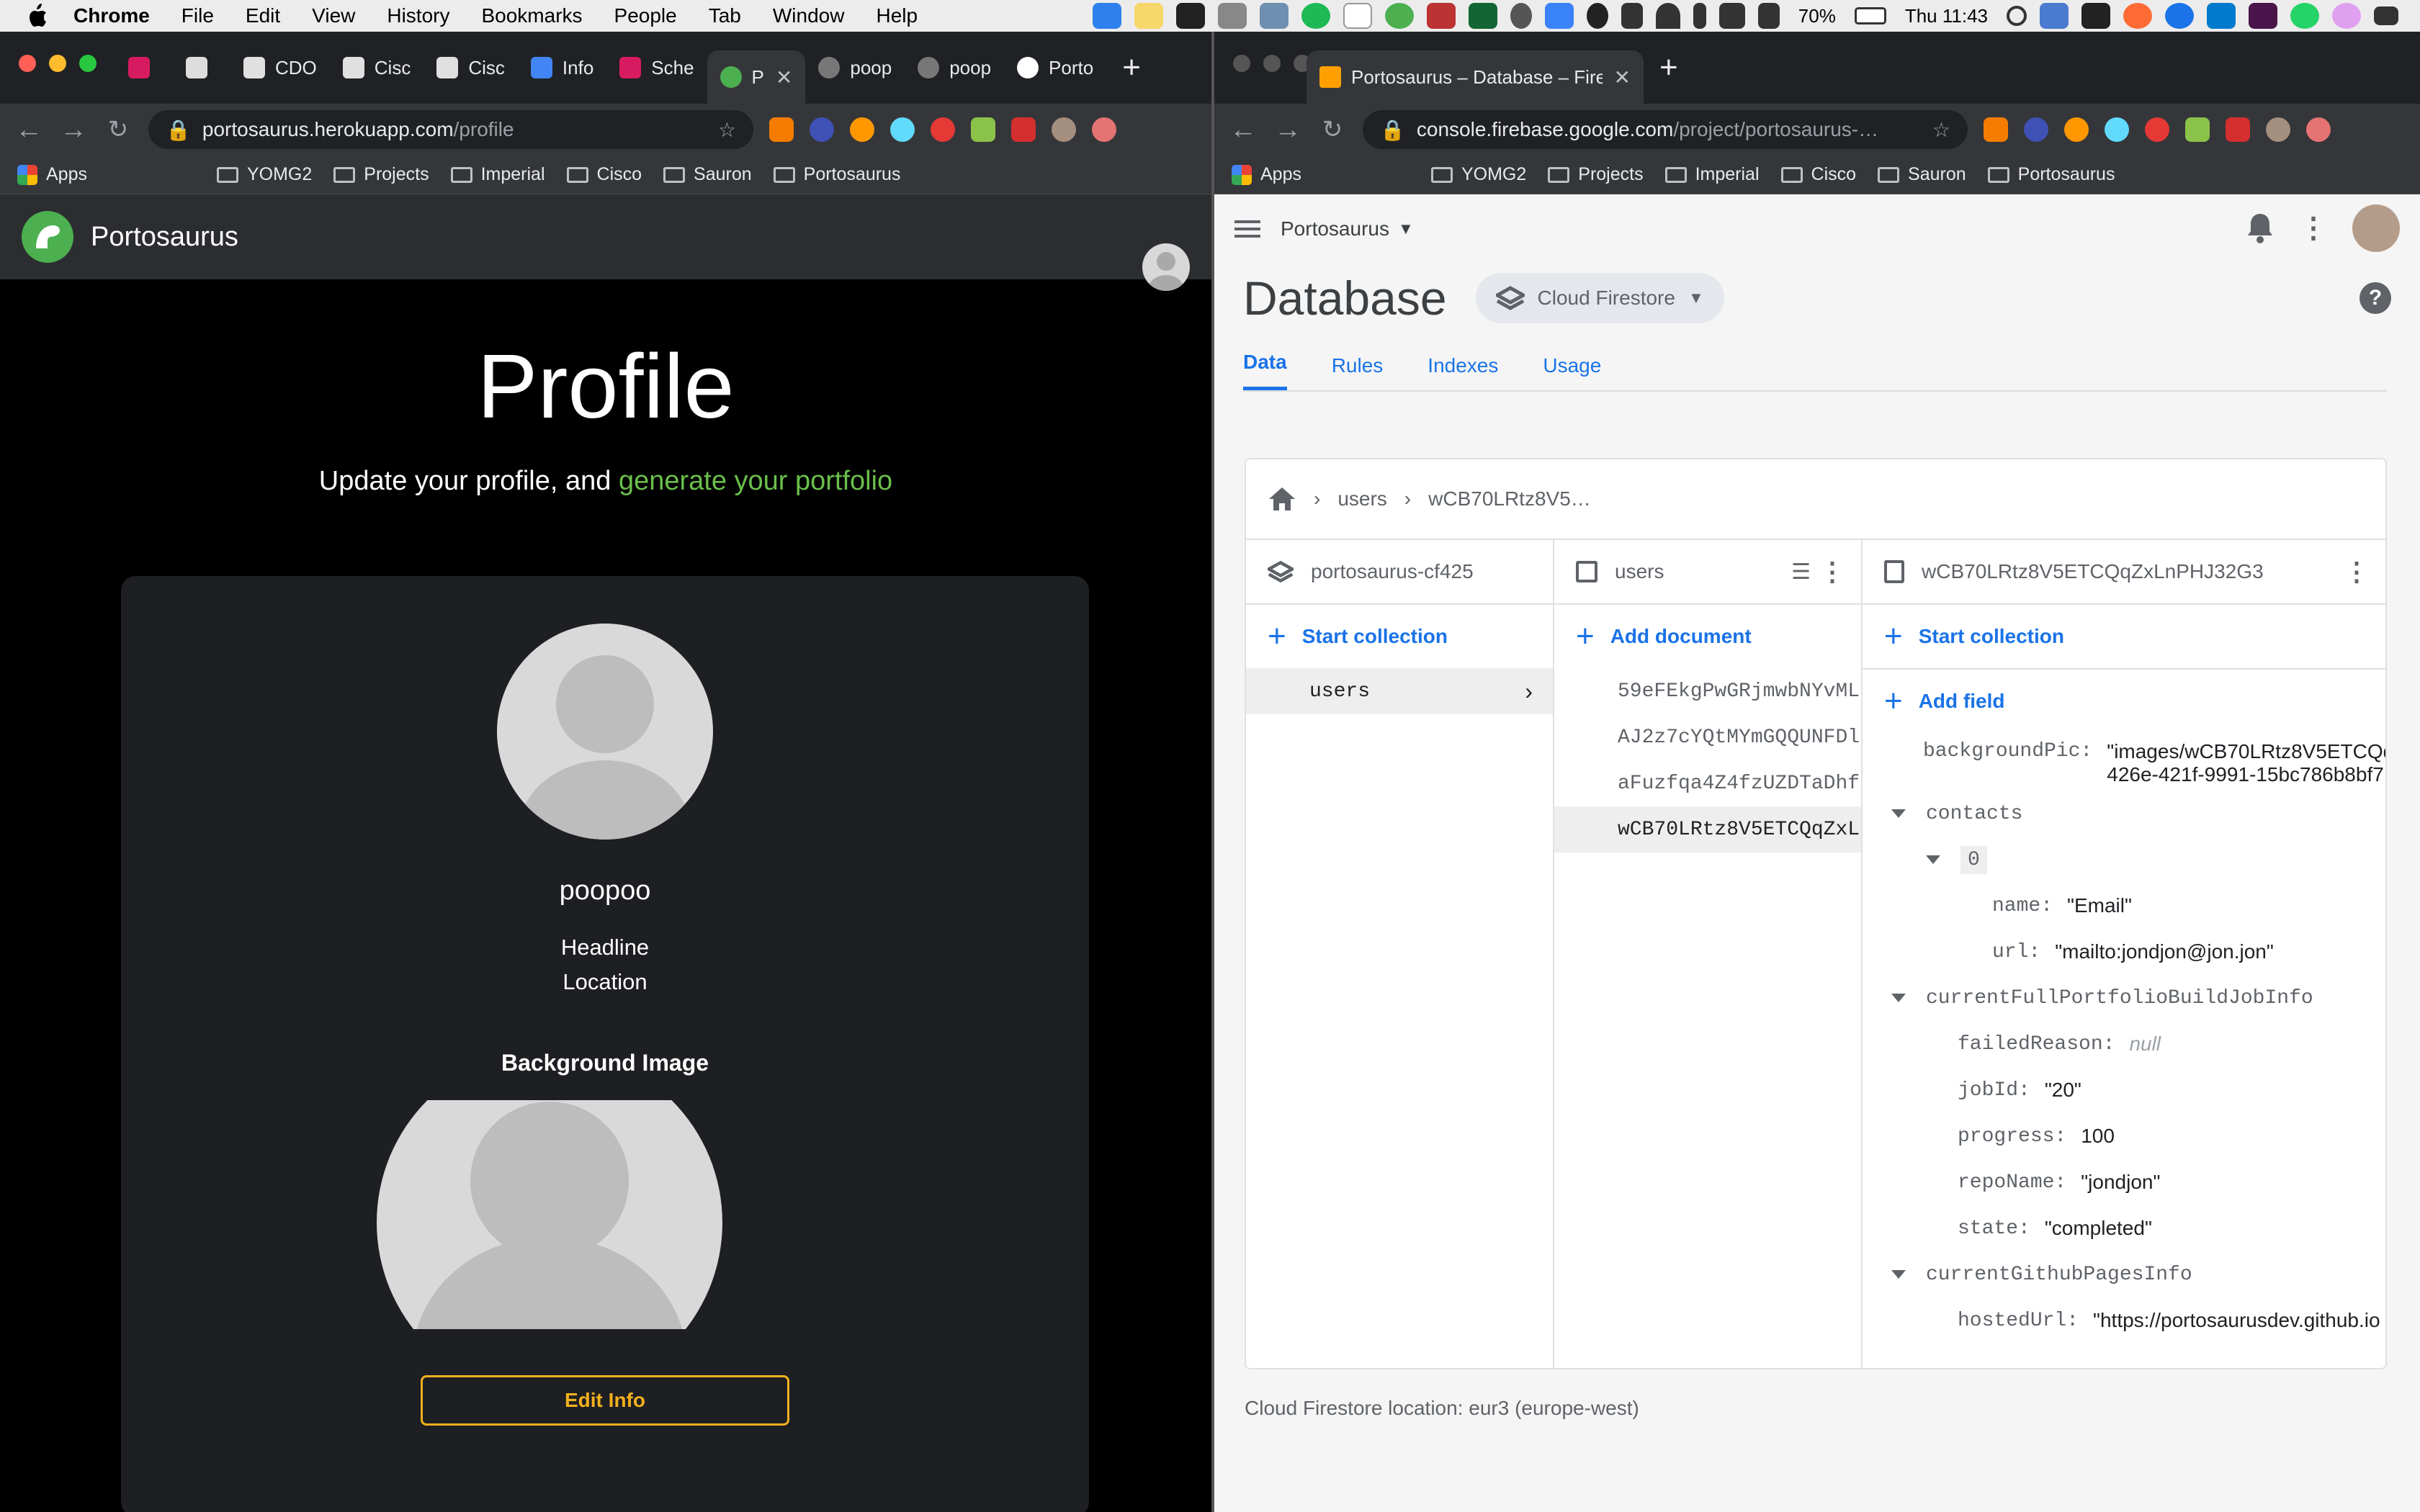 The width and height of the screenshot is (2420, 1512). Describe the element at coordinates (1272, 63) in the screenshot. I see `minimize-window-button` at that location.